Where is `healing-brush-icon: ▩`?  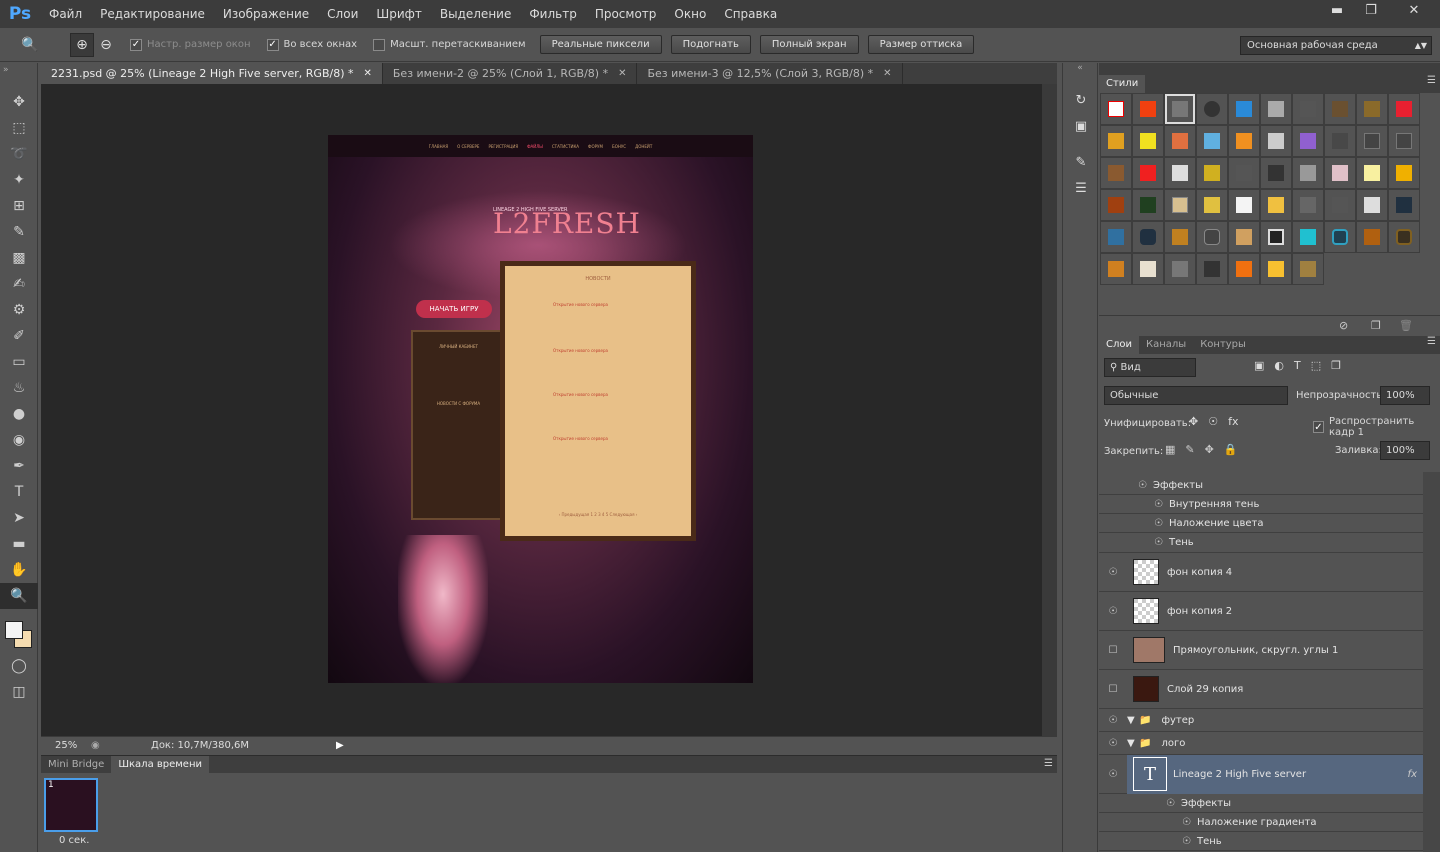 healing-brush-icon: ▩ is located at coordinates (19, 258).